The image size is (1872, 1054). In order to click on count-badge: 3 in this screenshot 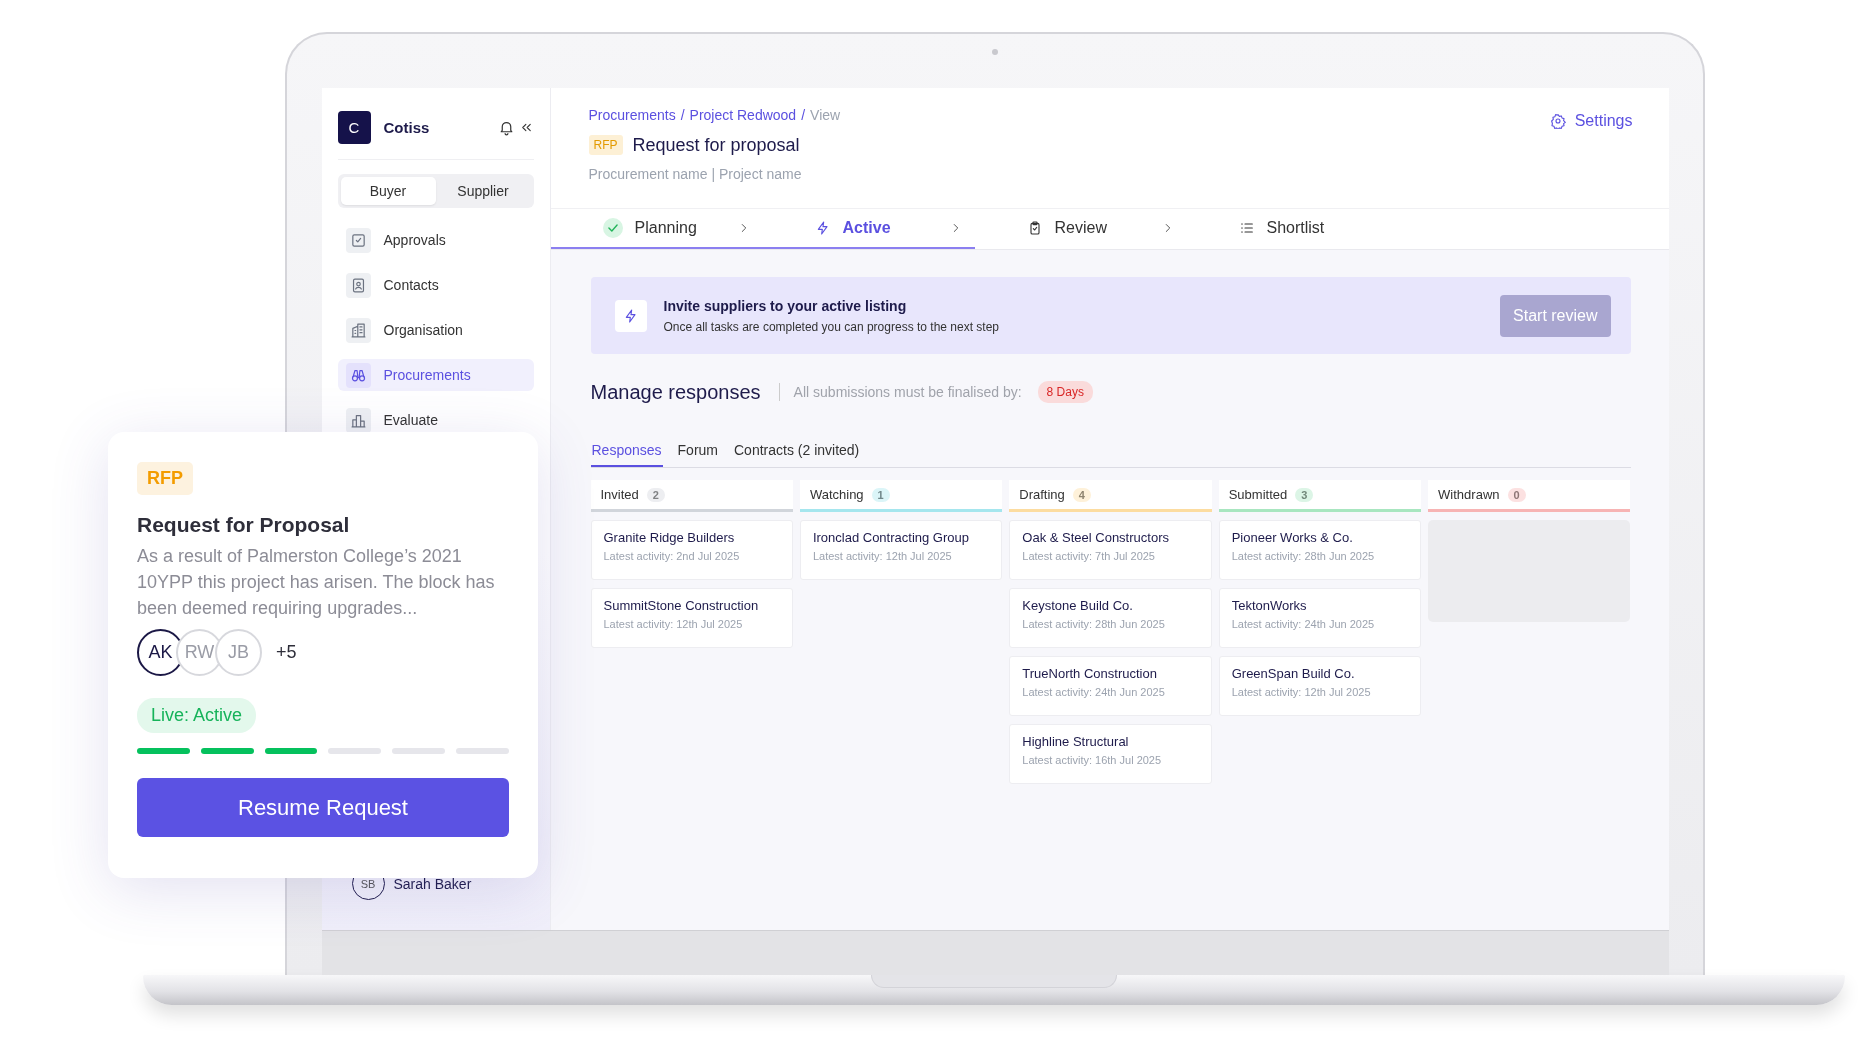, I will do `click(1304, 494)`.